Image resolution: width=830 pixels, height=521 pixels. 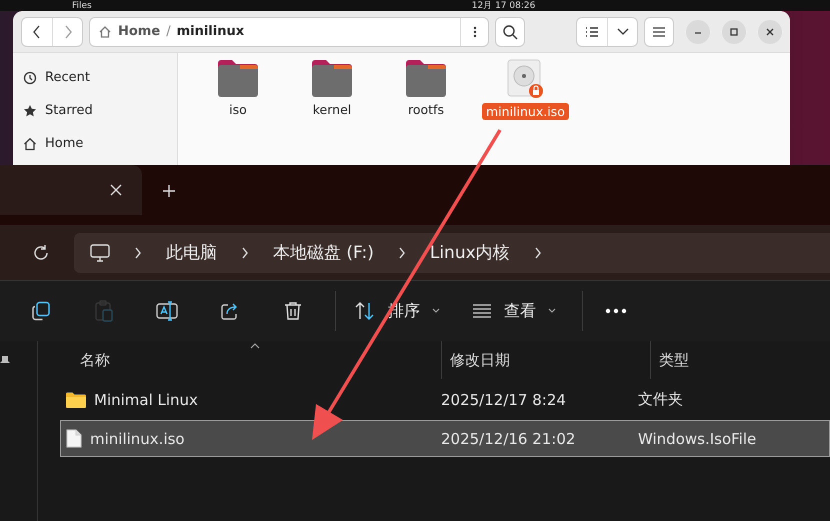 What do you see at coordinates (210, 31) in the screenshot?
I see `path-item: minilinux` at bounding box center [210, 31].